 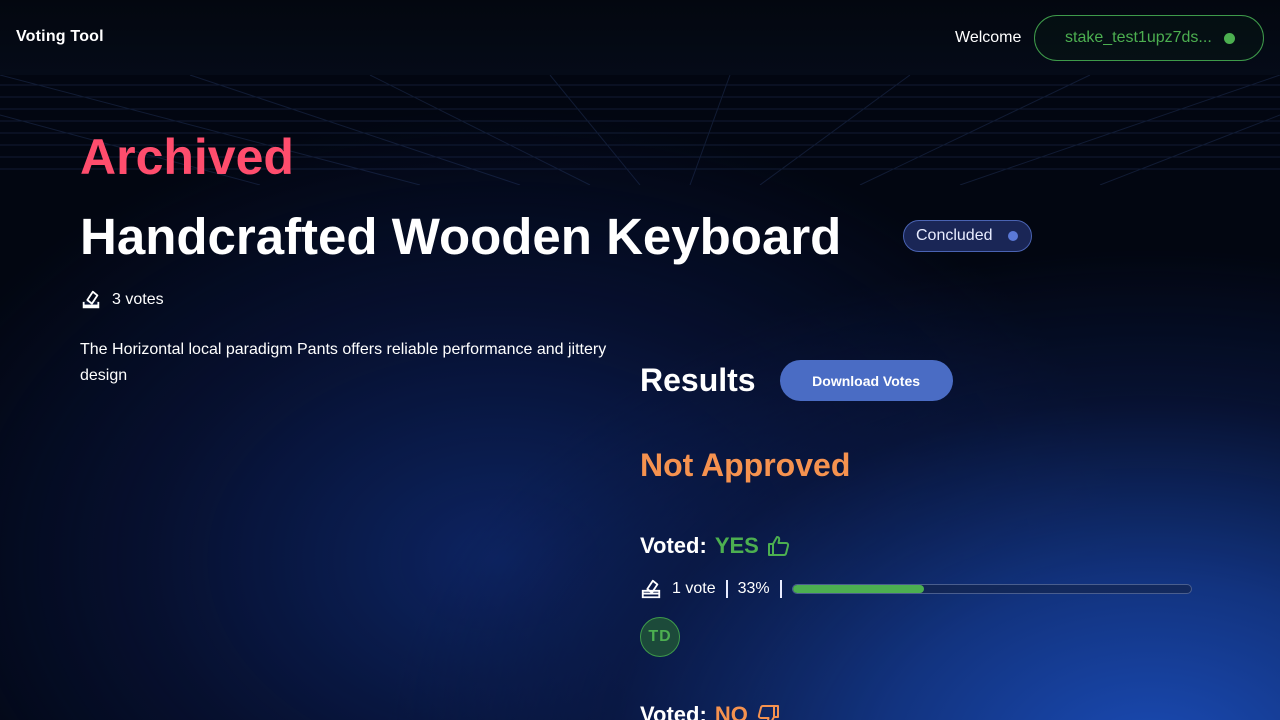 I want to click on yes-percent: 33%, so click(x=753, y=588).